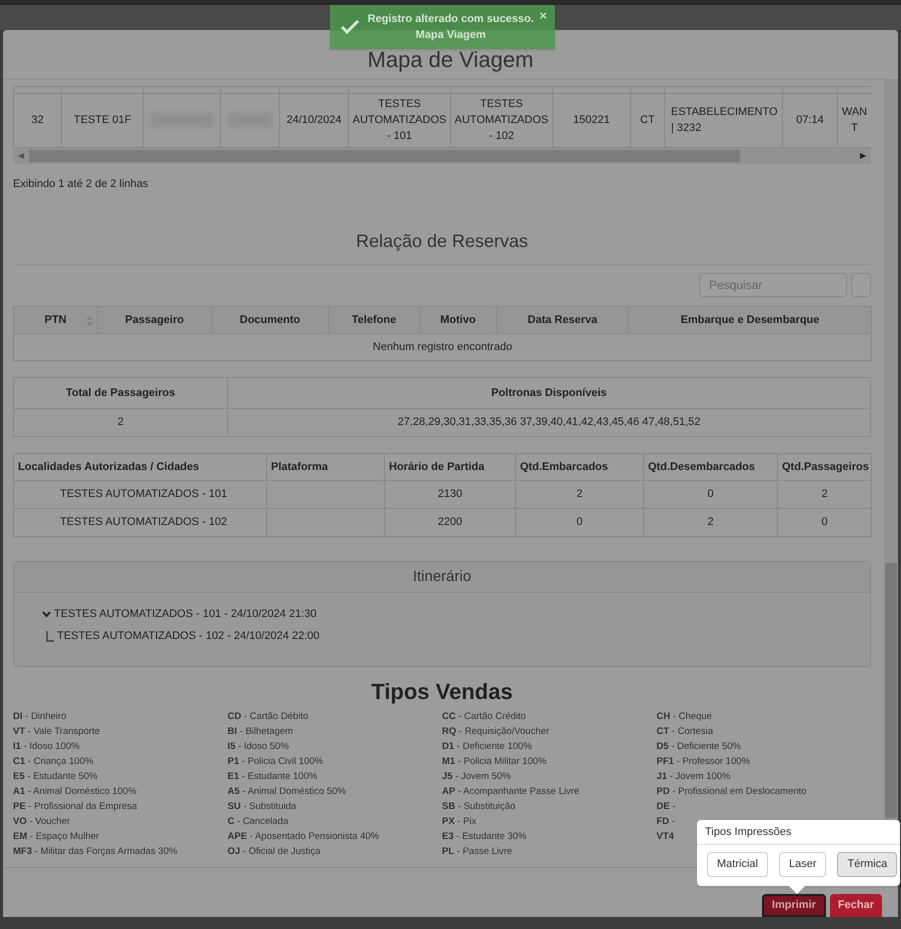 Image resolution: width=901 pixels, height=929 pixels. Describe the element at coordinates (591, 120) in the screenshot. I see `table-cell: 150221` at that location.